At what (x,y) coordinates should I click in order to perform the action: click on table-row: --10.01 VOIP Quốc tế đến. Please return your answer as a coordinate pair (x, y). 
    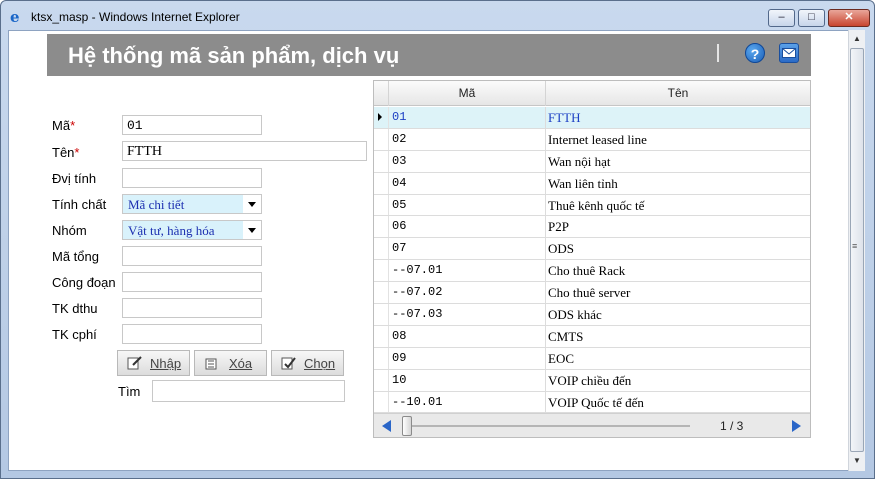
    Looking at the image, I should click on (592, 402).